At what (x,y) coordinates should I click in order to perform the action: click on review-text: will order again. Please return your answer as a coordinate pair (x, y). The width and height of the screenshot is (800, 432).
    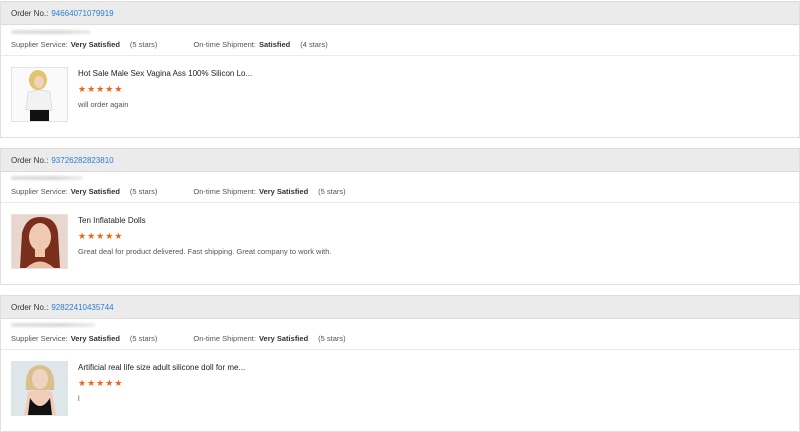
    Looking at the image, I should click on (103, 104).